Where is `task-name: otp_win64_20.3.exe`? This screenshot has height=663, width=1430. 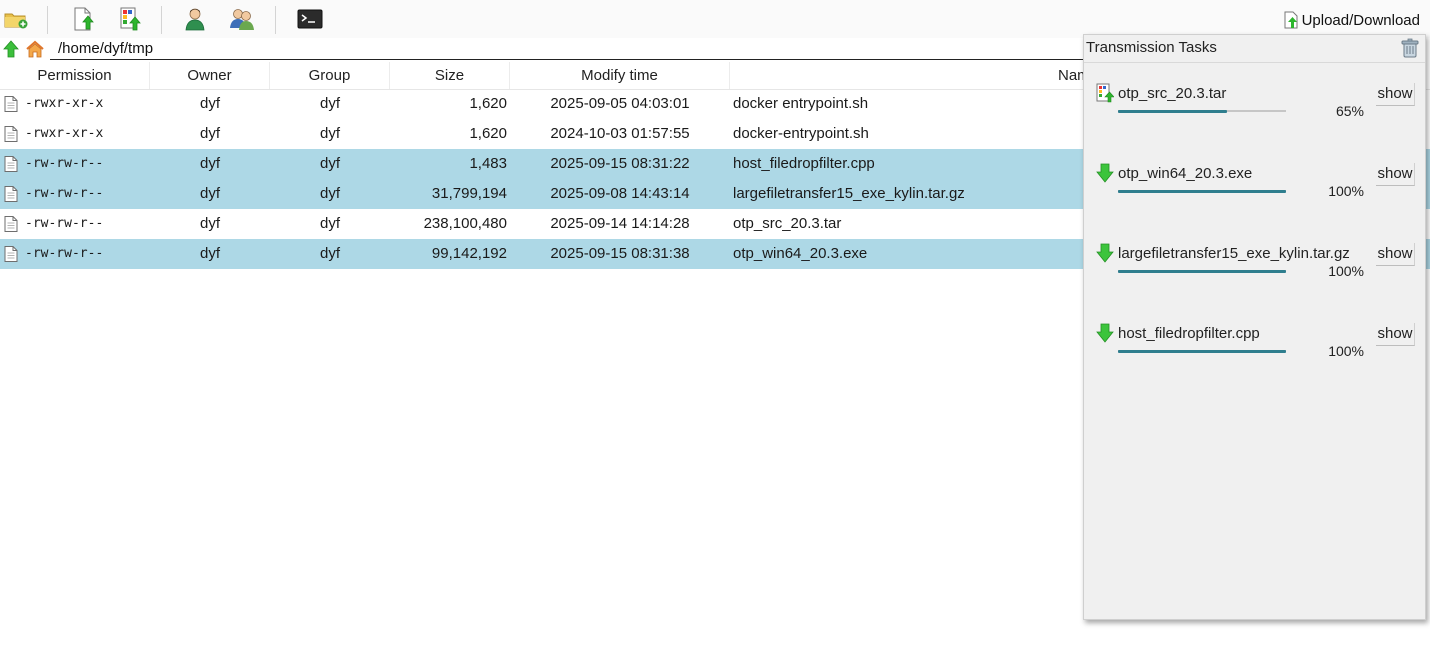
task-name: otp_win64_20.3.exe is located at coordinates (1185, 173).